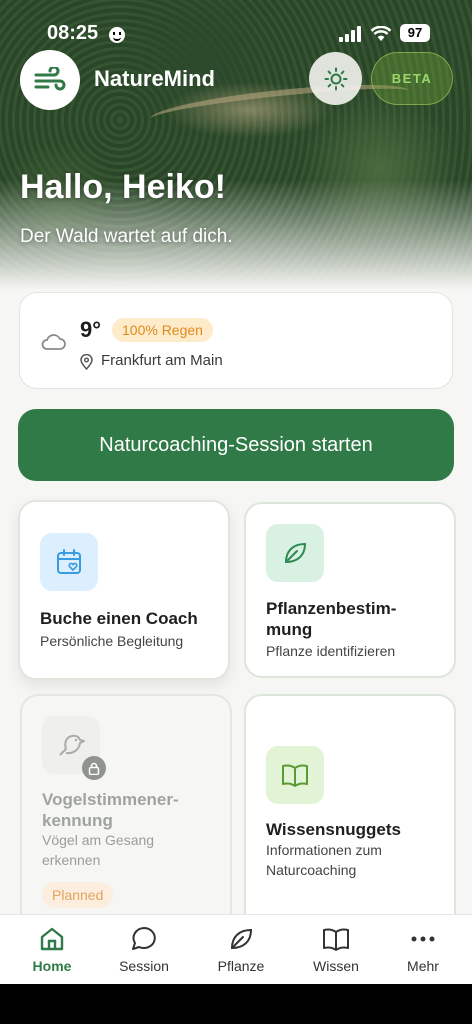 The width and height of the screenshot is (472, 1024). What do you see at coordinates (333, 829) in the screenshot?
I see `tile-title: Wissensnuggets` at bounding box center [333, 829].